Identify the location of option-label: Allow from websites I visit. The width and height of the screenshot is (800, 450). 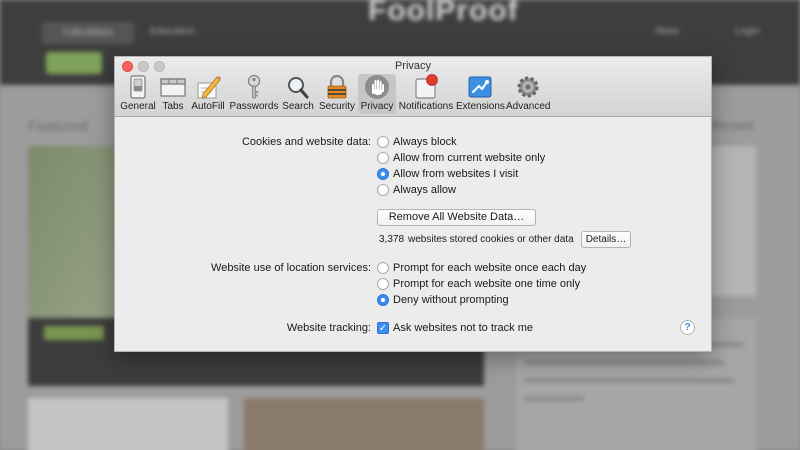
(456, 174).